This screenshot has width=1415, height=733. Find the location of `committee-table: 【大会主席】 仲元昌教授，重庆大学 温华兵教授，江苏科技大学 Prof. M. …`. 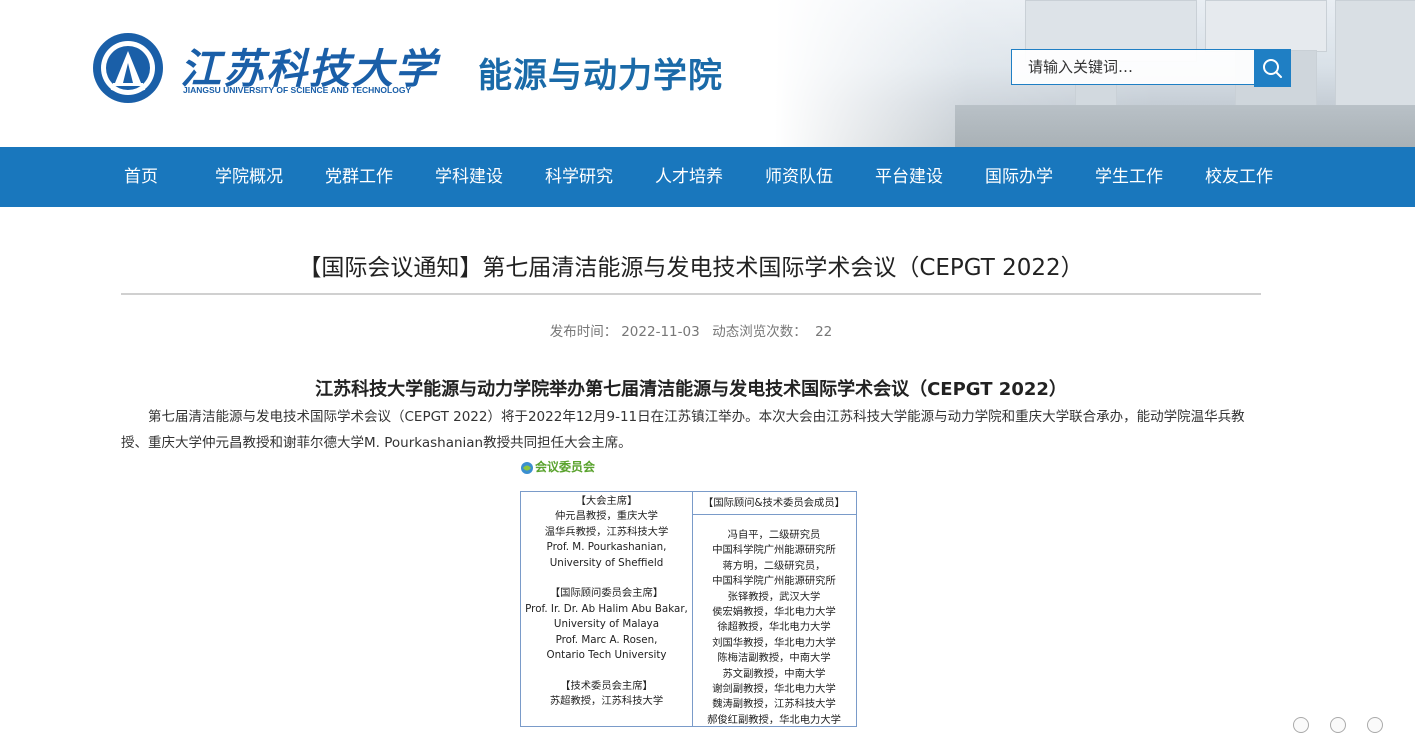

committee-table: 【大会主席】 仲元昌教授，重庆大学 温华兵教授，江苏科技大学 Prof. M. … is located at coordinates (688, 609).